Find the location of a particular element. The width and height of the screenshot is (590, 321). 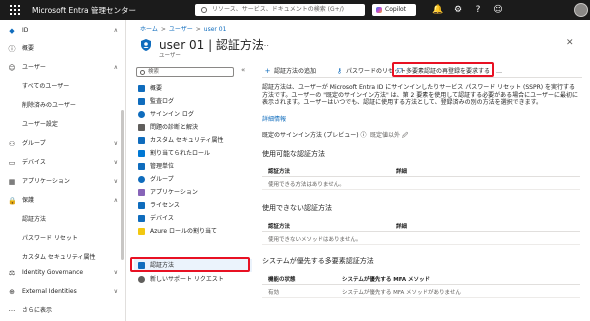

nav-label: 削除済みのユーザー is located at coordinates (49, 105).